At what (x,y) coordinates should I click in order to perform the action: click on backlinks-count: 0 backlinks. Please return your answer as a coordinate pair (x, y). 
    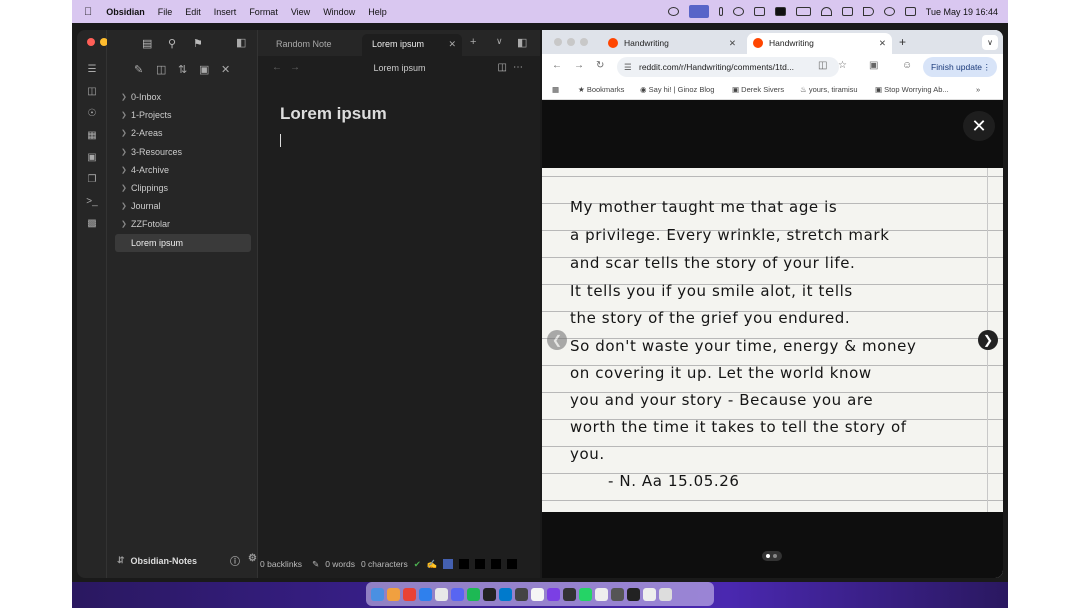
    Looking at the image, I should click on (281, 564).